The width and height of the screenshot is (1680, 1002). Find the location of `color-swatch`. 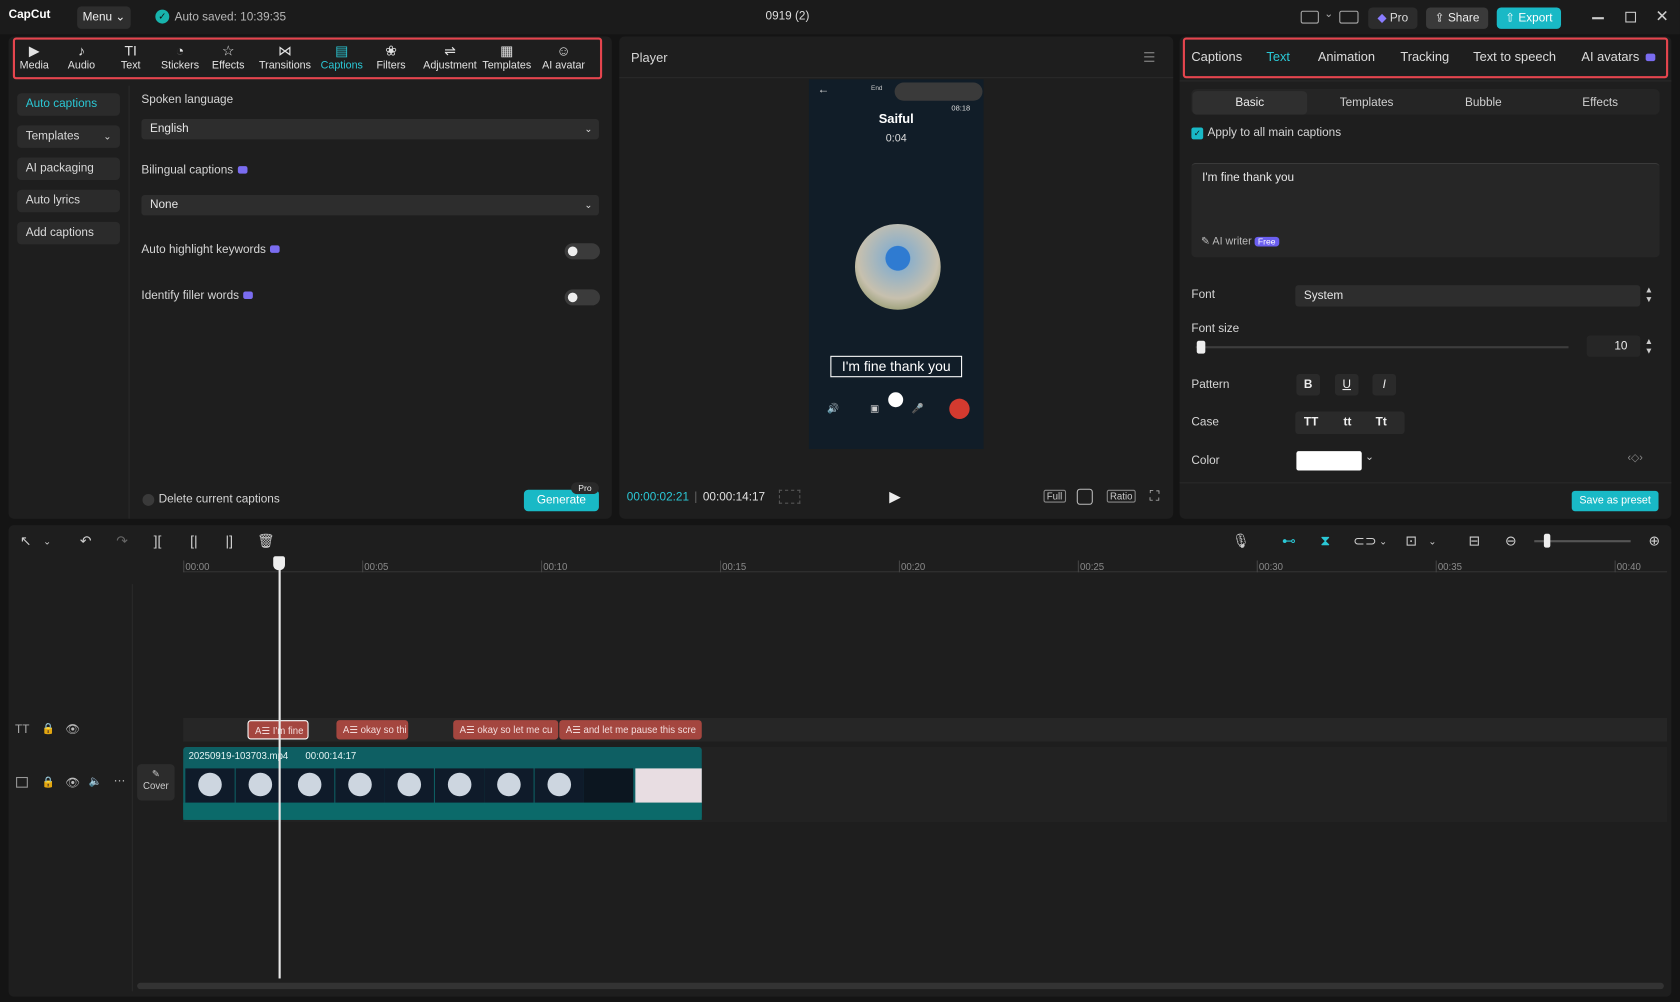

color-swatch is located at coordinates (1329, 461).